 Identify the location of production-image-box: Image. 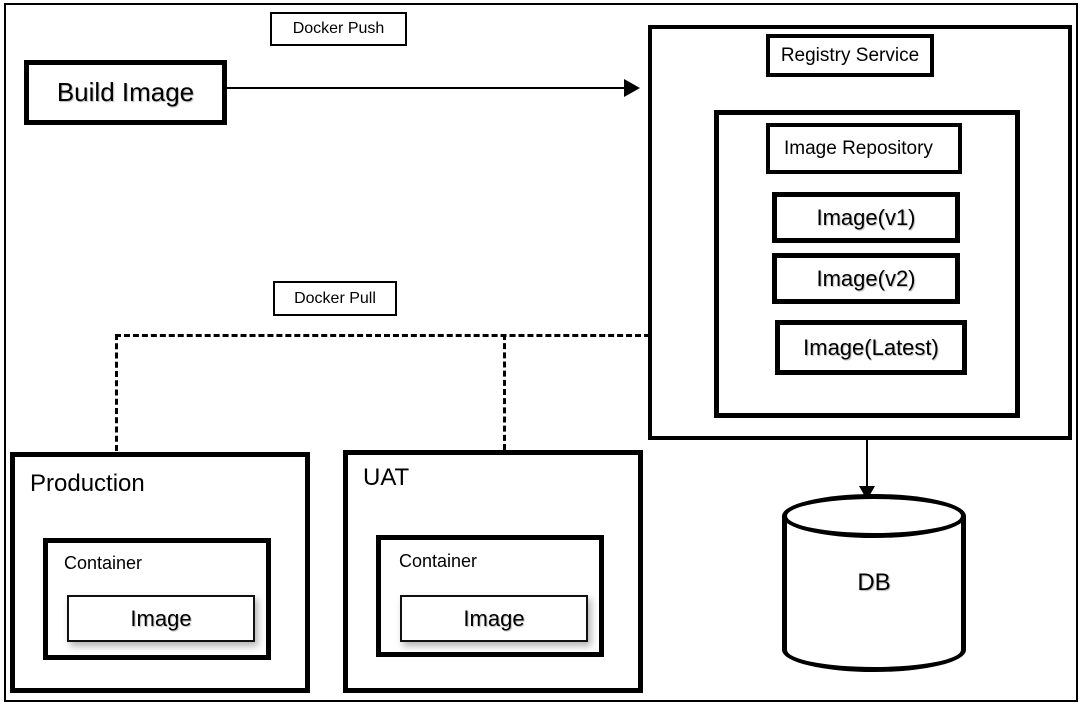
(161, 618).